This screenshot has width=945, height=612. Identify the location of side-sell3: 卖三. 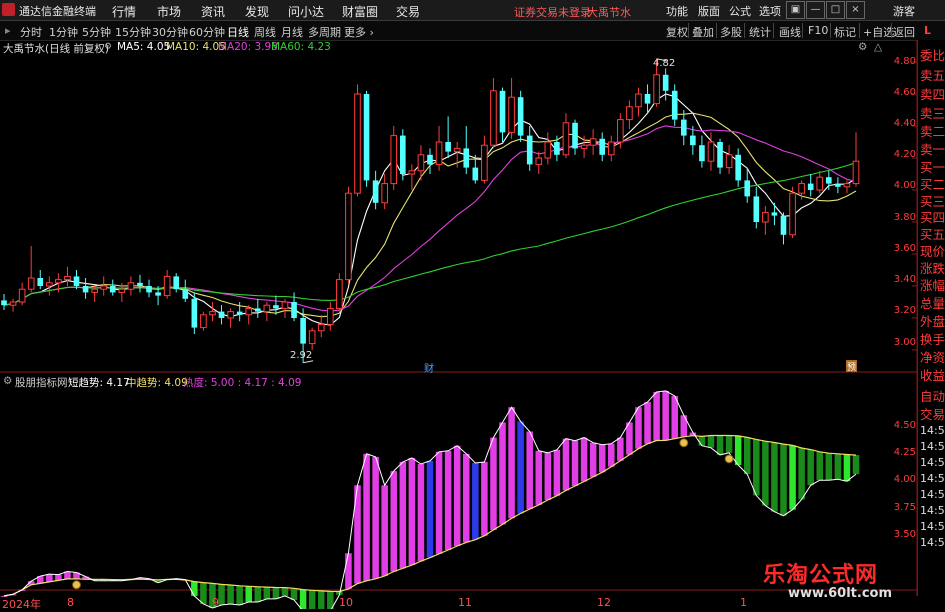
(932, 112).